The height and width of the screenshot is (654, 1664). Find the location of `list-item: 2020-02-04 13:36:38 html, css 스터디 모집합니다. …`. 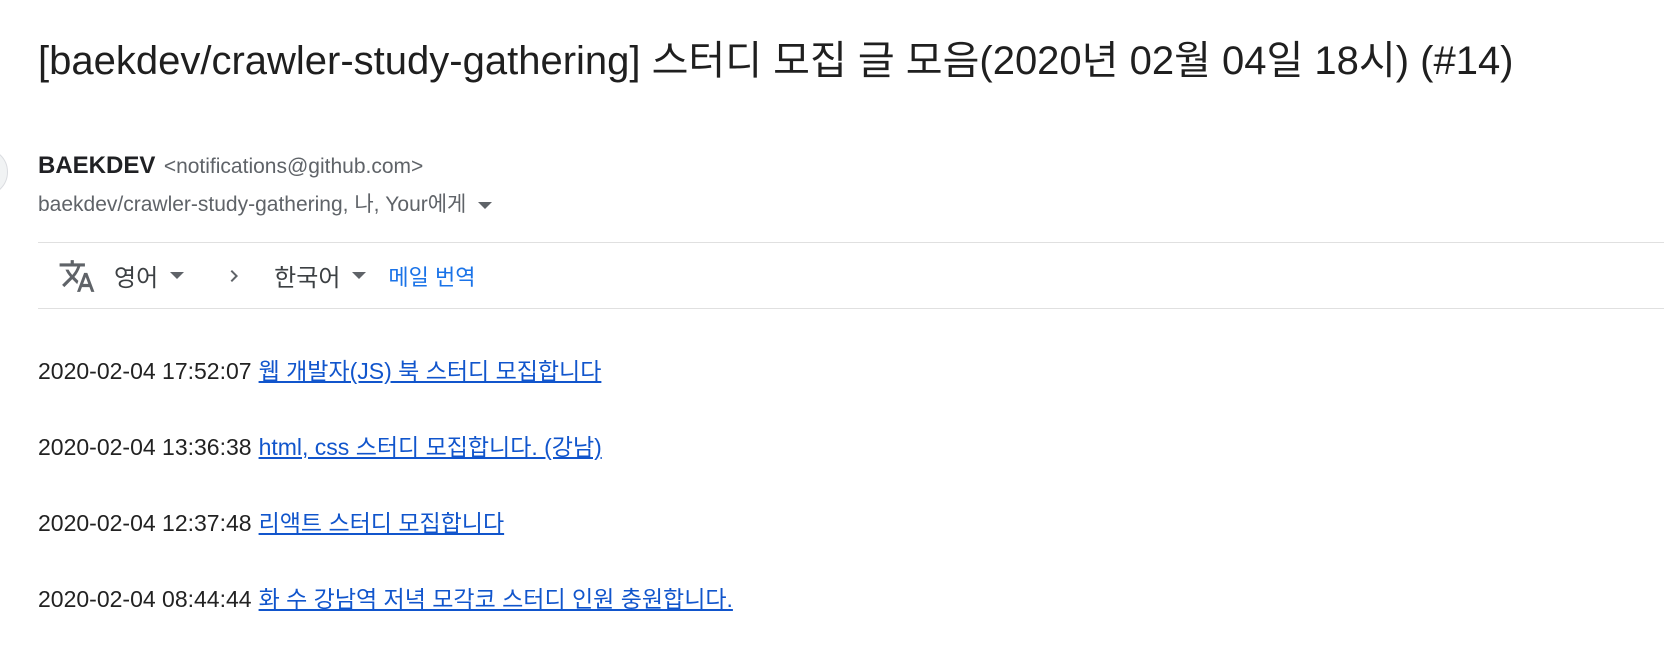

list-item: 2020-02-04 13:36:38 html, css 스터디 모집합니다. … is located at coordinates (385, 447).